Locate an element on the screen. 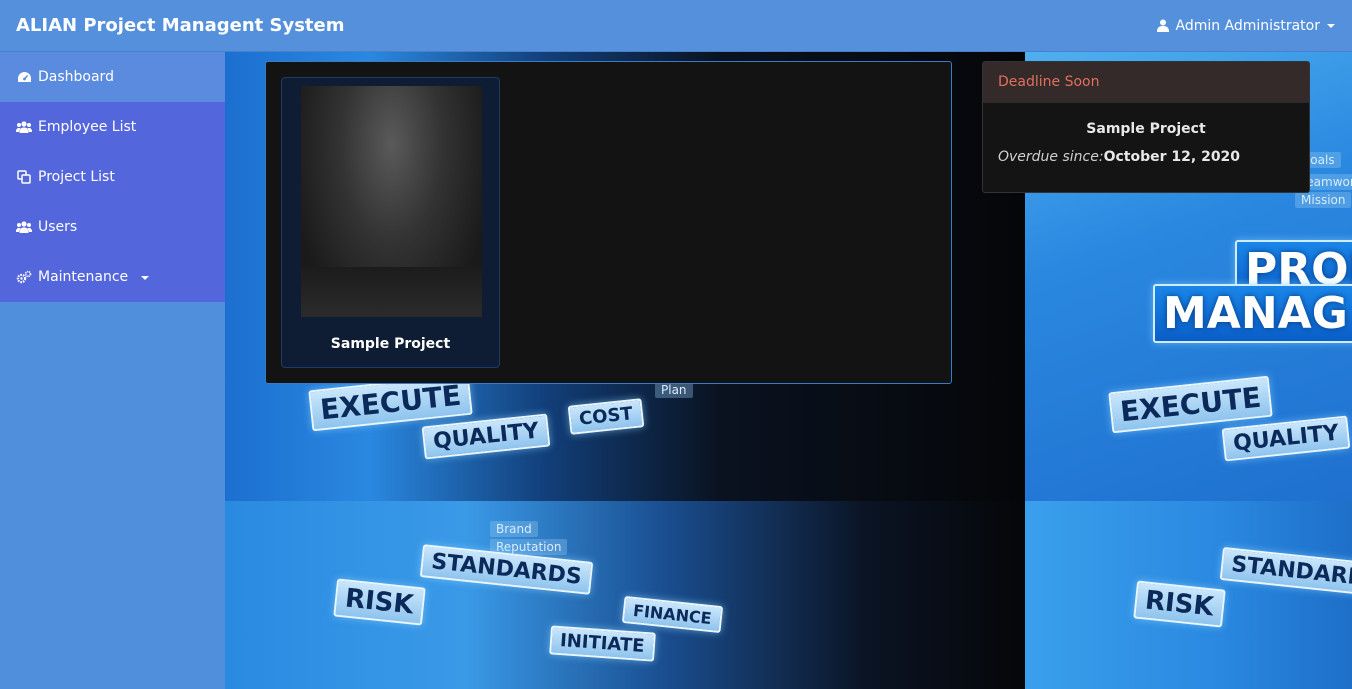 Image resolution: width=1352 pixels, height=689 pixels. sidebar-item-project-list: Project List is located at coordinates (112, 177).